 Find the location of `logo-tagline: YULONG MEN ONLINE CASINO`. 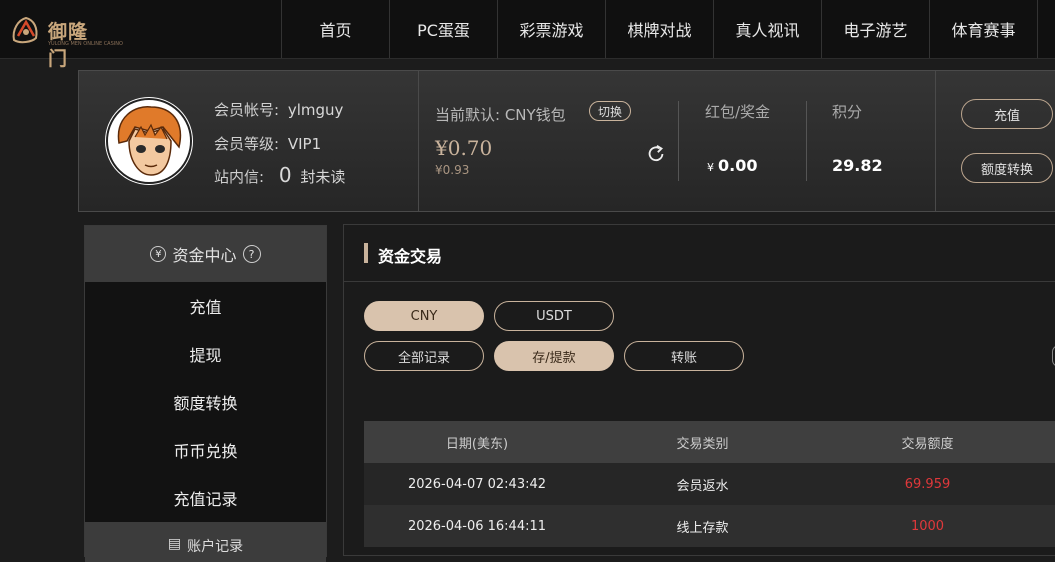

logo-tagline: YULONG MEN ONLINE CASINO is located at coordinates (85, 44).